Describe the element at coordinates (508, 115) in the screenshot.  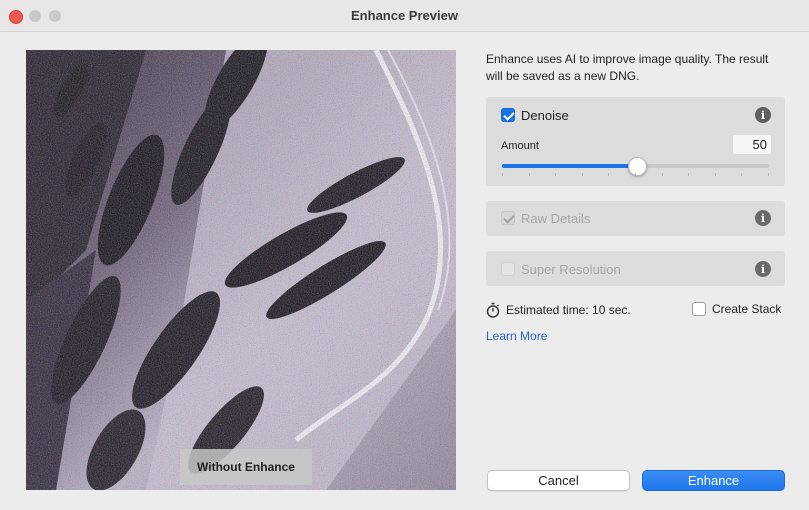
I see `denoise-checkbox` at that location.